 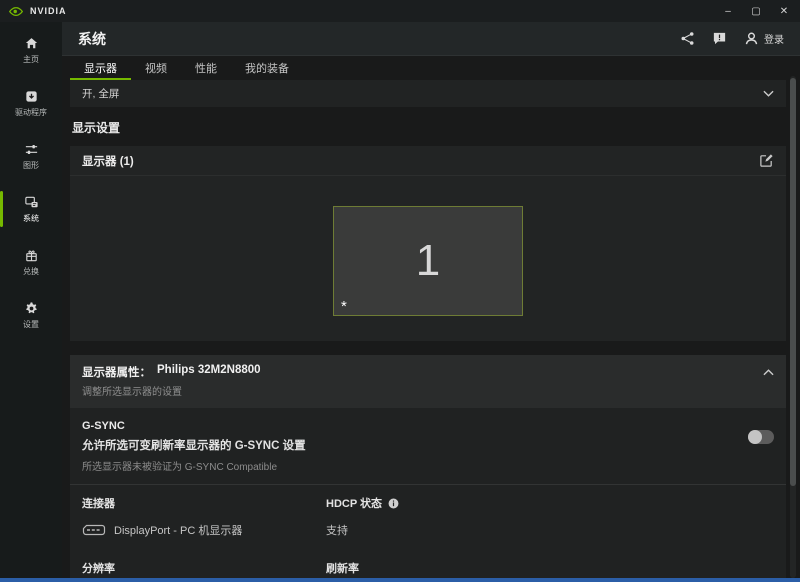 I want to click on sidebar-item-label: 系统, so click(x=31, y=218).